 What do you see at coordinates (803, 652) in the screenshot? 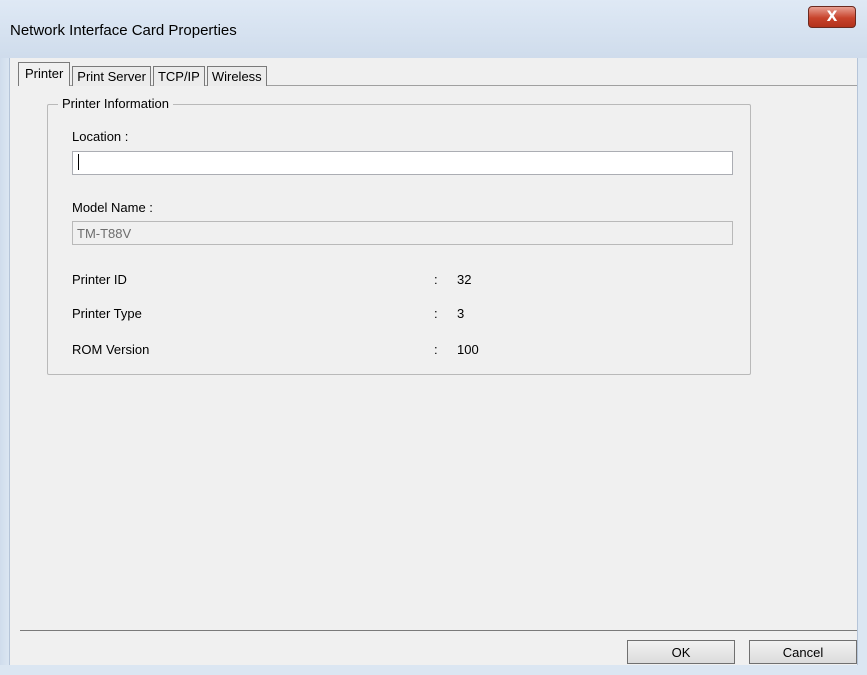
I see `cancel-button: Cancel` at bounding box center [803, 652].